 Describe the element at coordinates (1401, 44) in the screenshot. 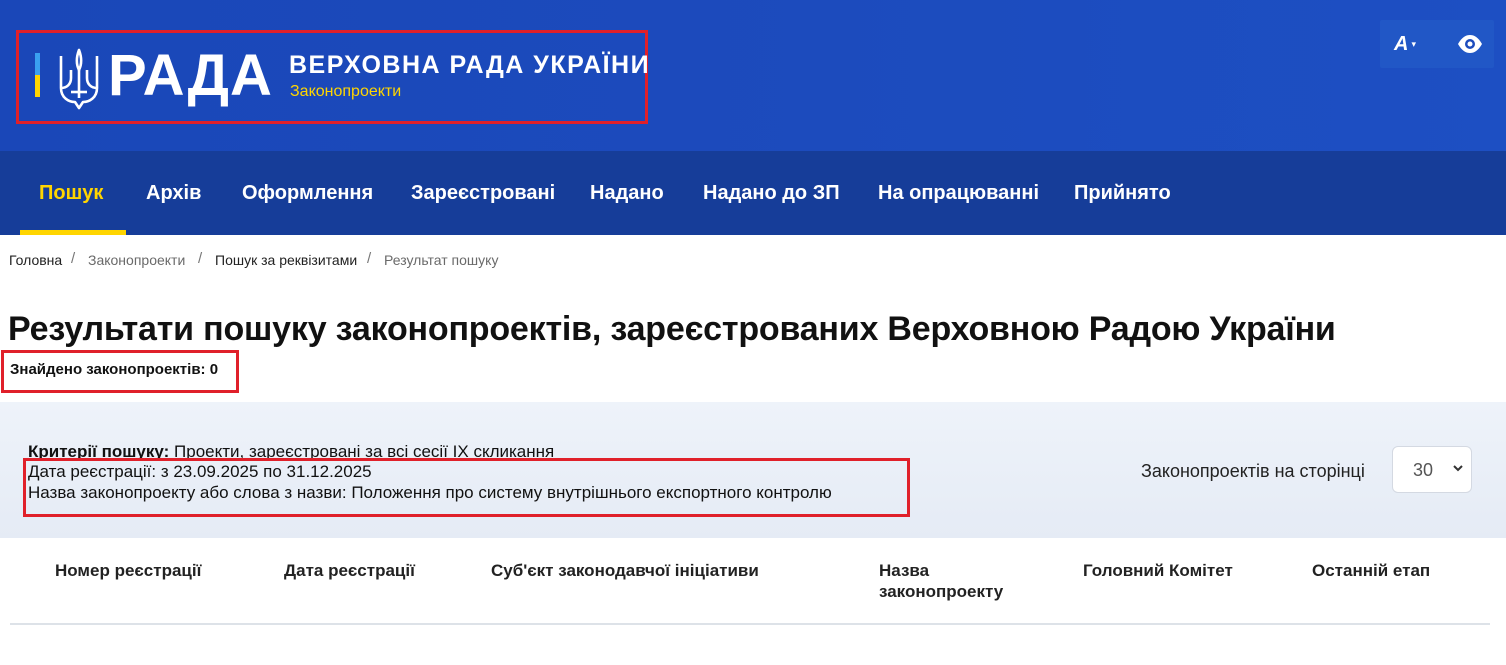

I see `font-size-label: A` at that location.